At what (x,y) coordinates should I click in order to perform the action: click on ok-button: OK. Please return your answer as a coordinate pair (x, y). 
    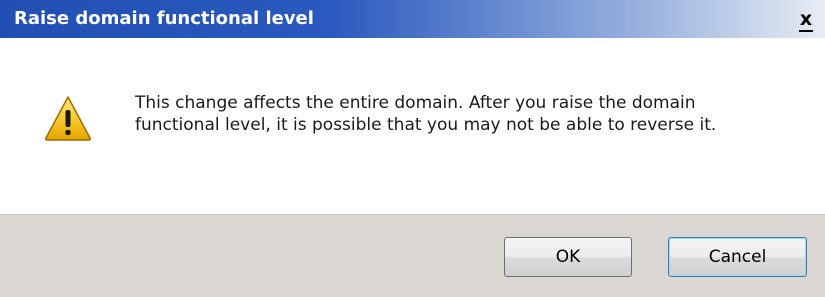
    Looking at the image, I should click on (568, 257).